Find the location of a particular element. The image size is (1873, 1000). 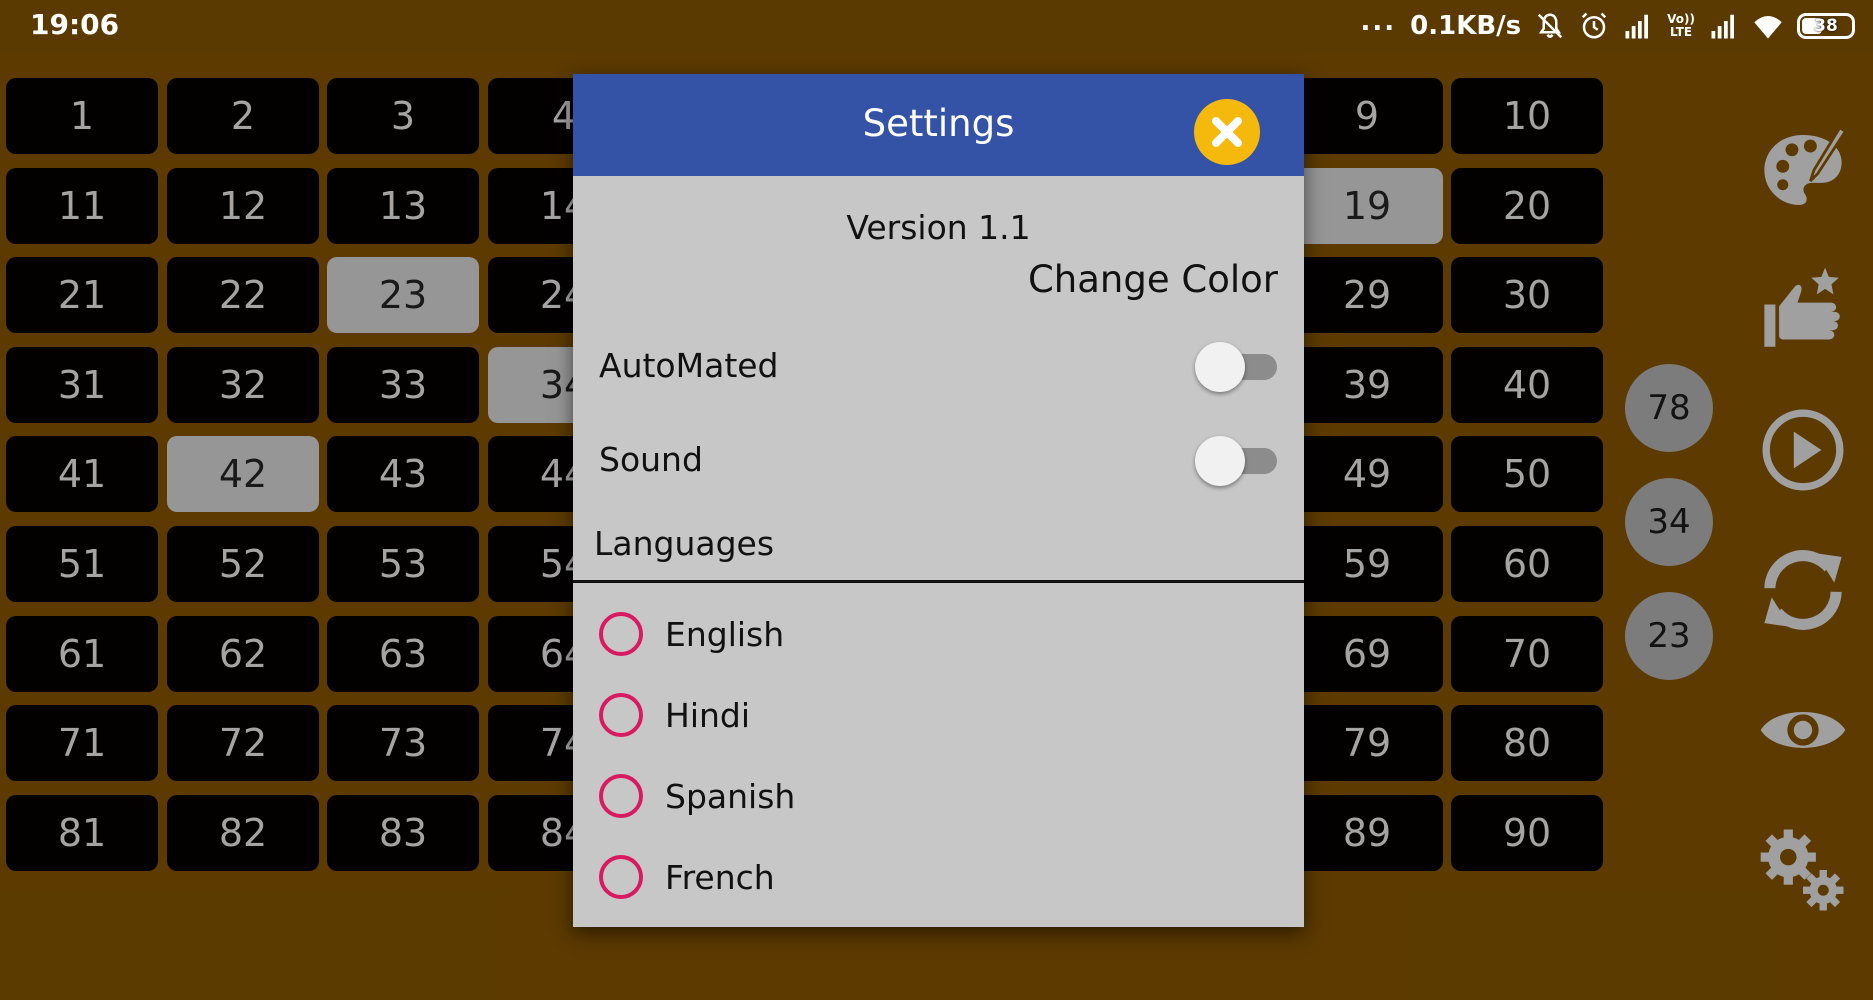

language-option-english: English is located at coordinates (691, 634).